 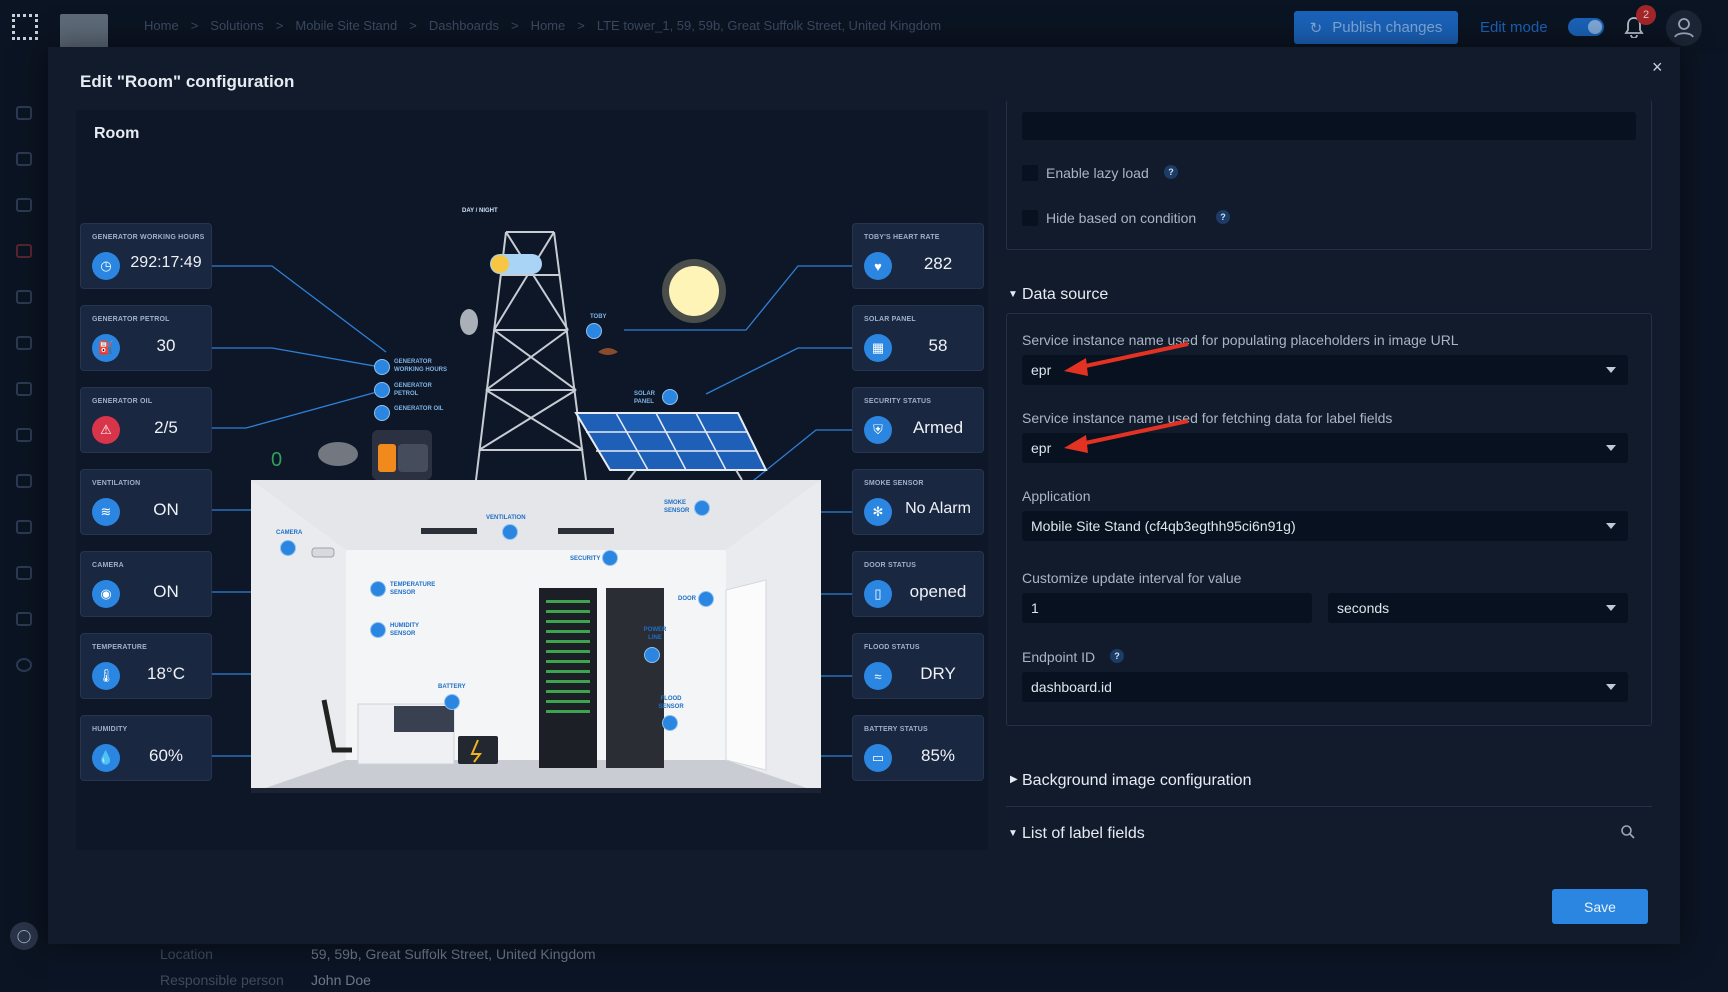 What do you see at coordinates (918, 420) in the screenshot?
I see `security-status-card: SECURITY STATUS ⛨ Armed` at bounding box center [918, 420].